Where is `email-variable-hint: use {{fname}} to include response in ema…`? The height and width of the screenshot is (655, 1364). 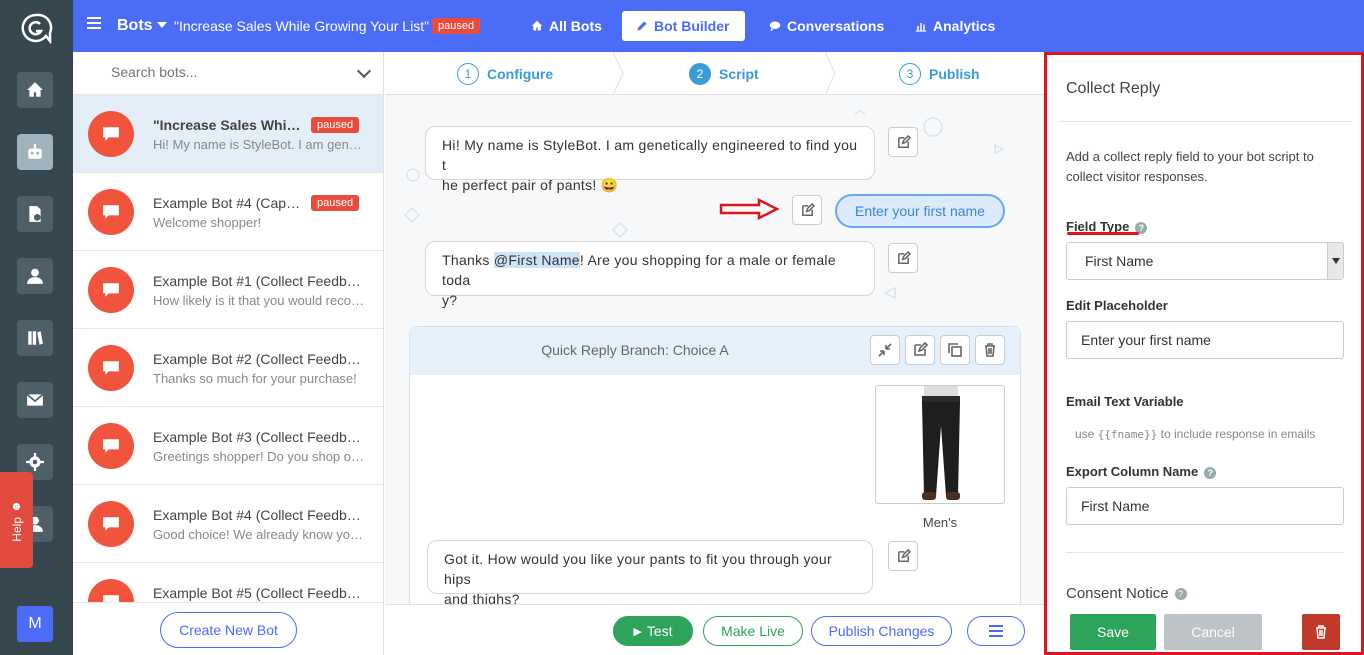
email-variable-hint: use {{fname}} to include response in ema… is located at coordinates (1195, 434).